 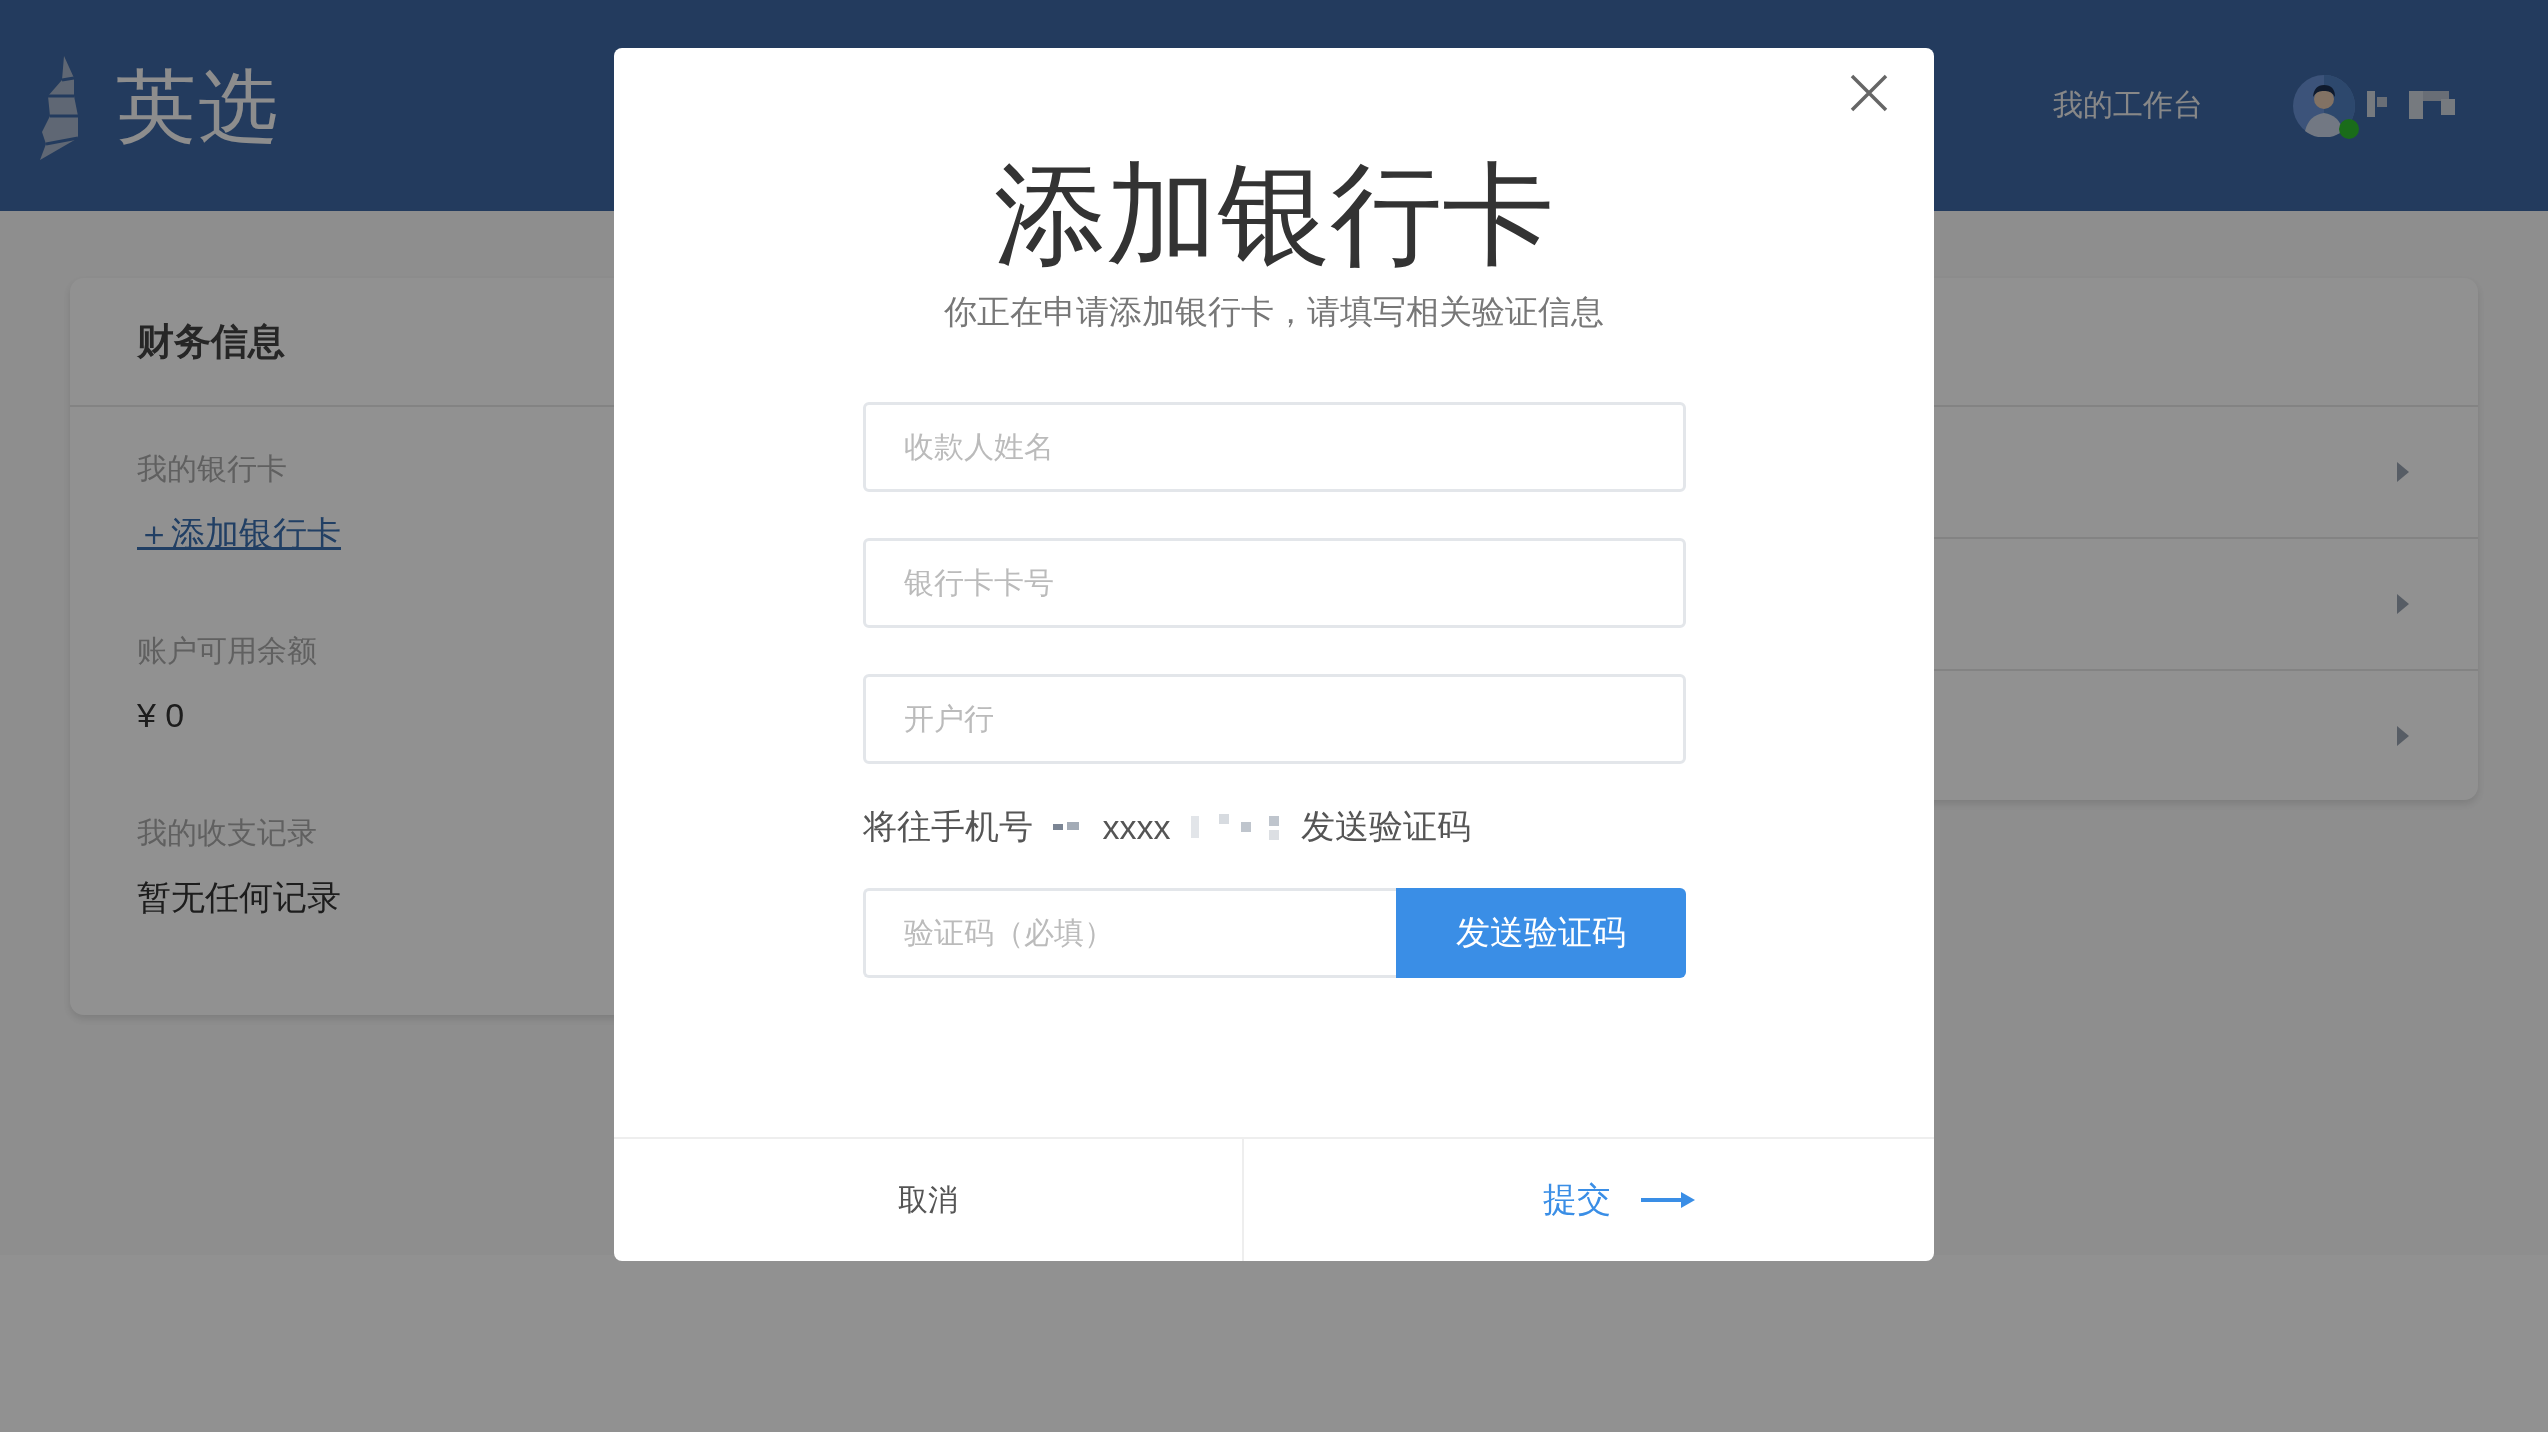 I want to click on phone-notice-text: 发送验证码, so click(x=1385, y=826).